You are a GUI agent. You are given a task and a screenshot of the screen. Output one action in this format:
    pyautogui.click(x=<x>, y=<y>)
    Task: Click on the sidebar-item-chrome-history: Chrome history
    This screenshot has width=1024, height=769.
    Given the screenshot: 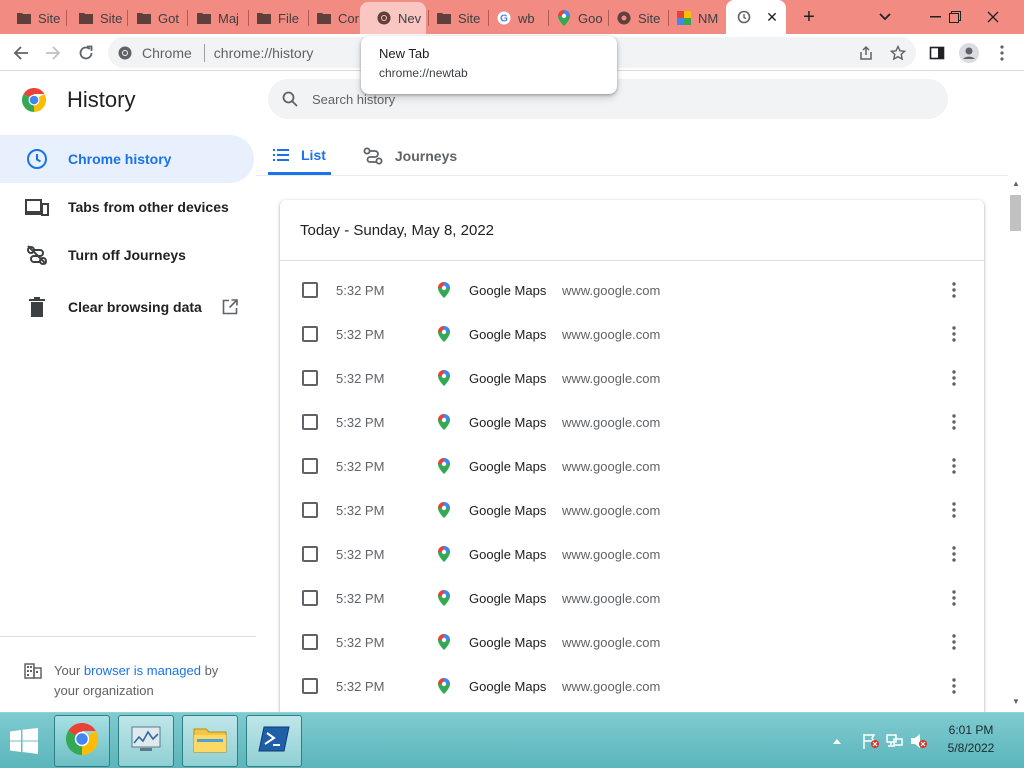 What is the action you would take?
    pyautogui.click(x=127, y=159)
    